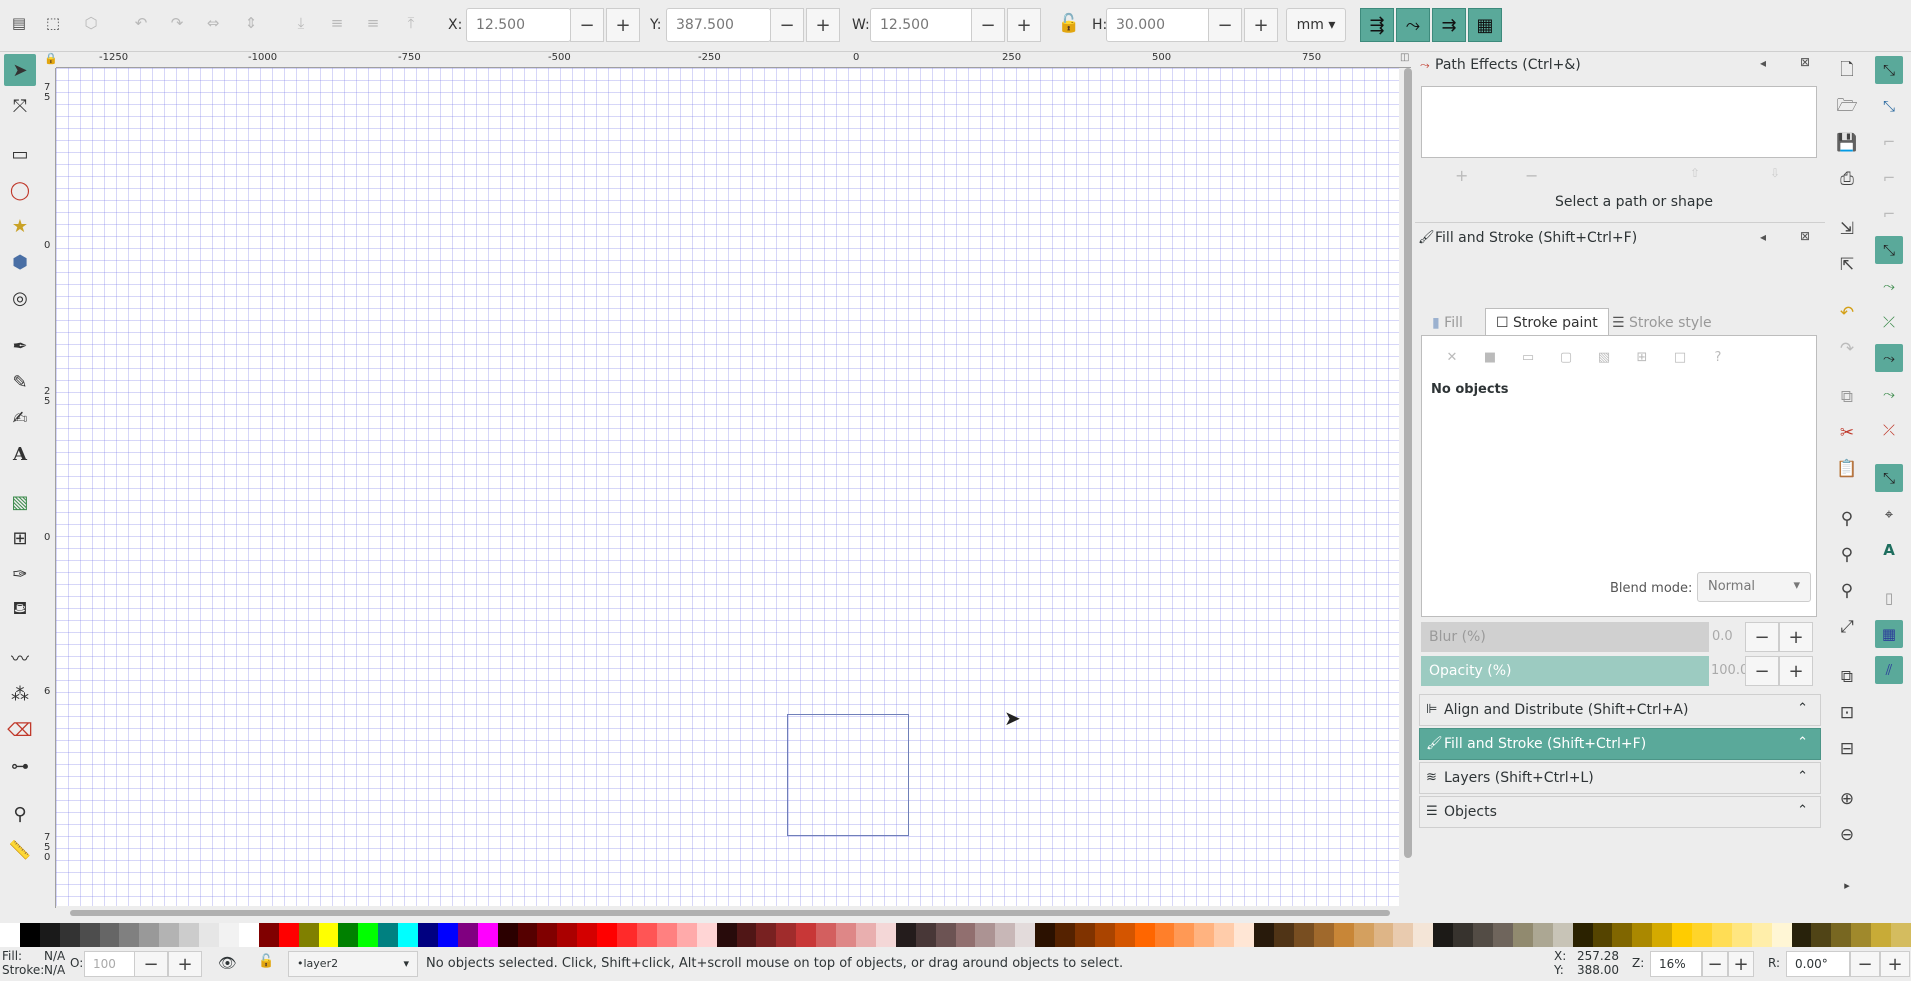 This screenshot has height=981, width=1911. Describe the element at coordinates (213, 23) in the screenshot. I see `flip-horizontal-icon: ⇔` at that location.